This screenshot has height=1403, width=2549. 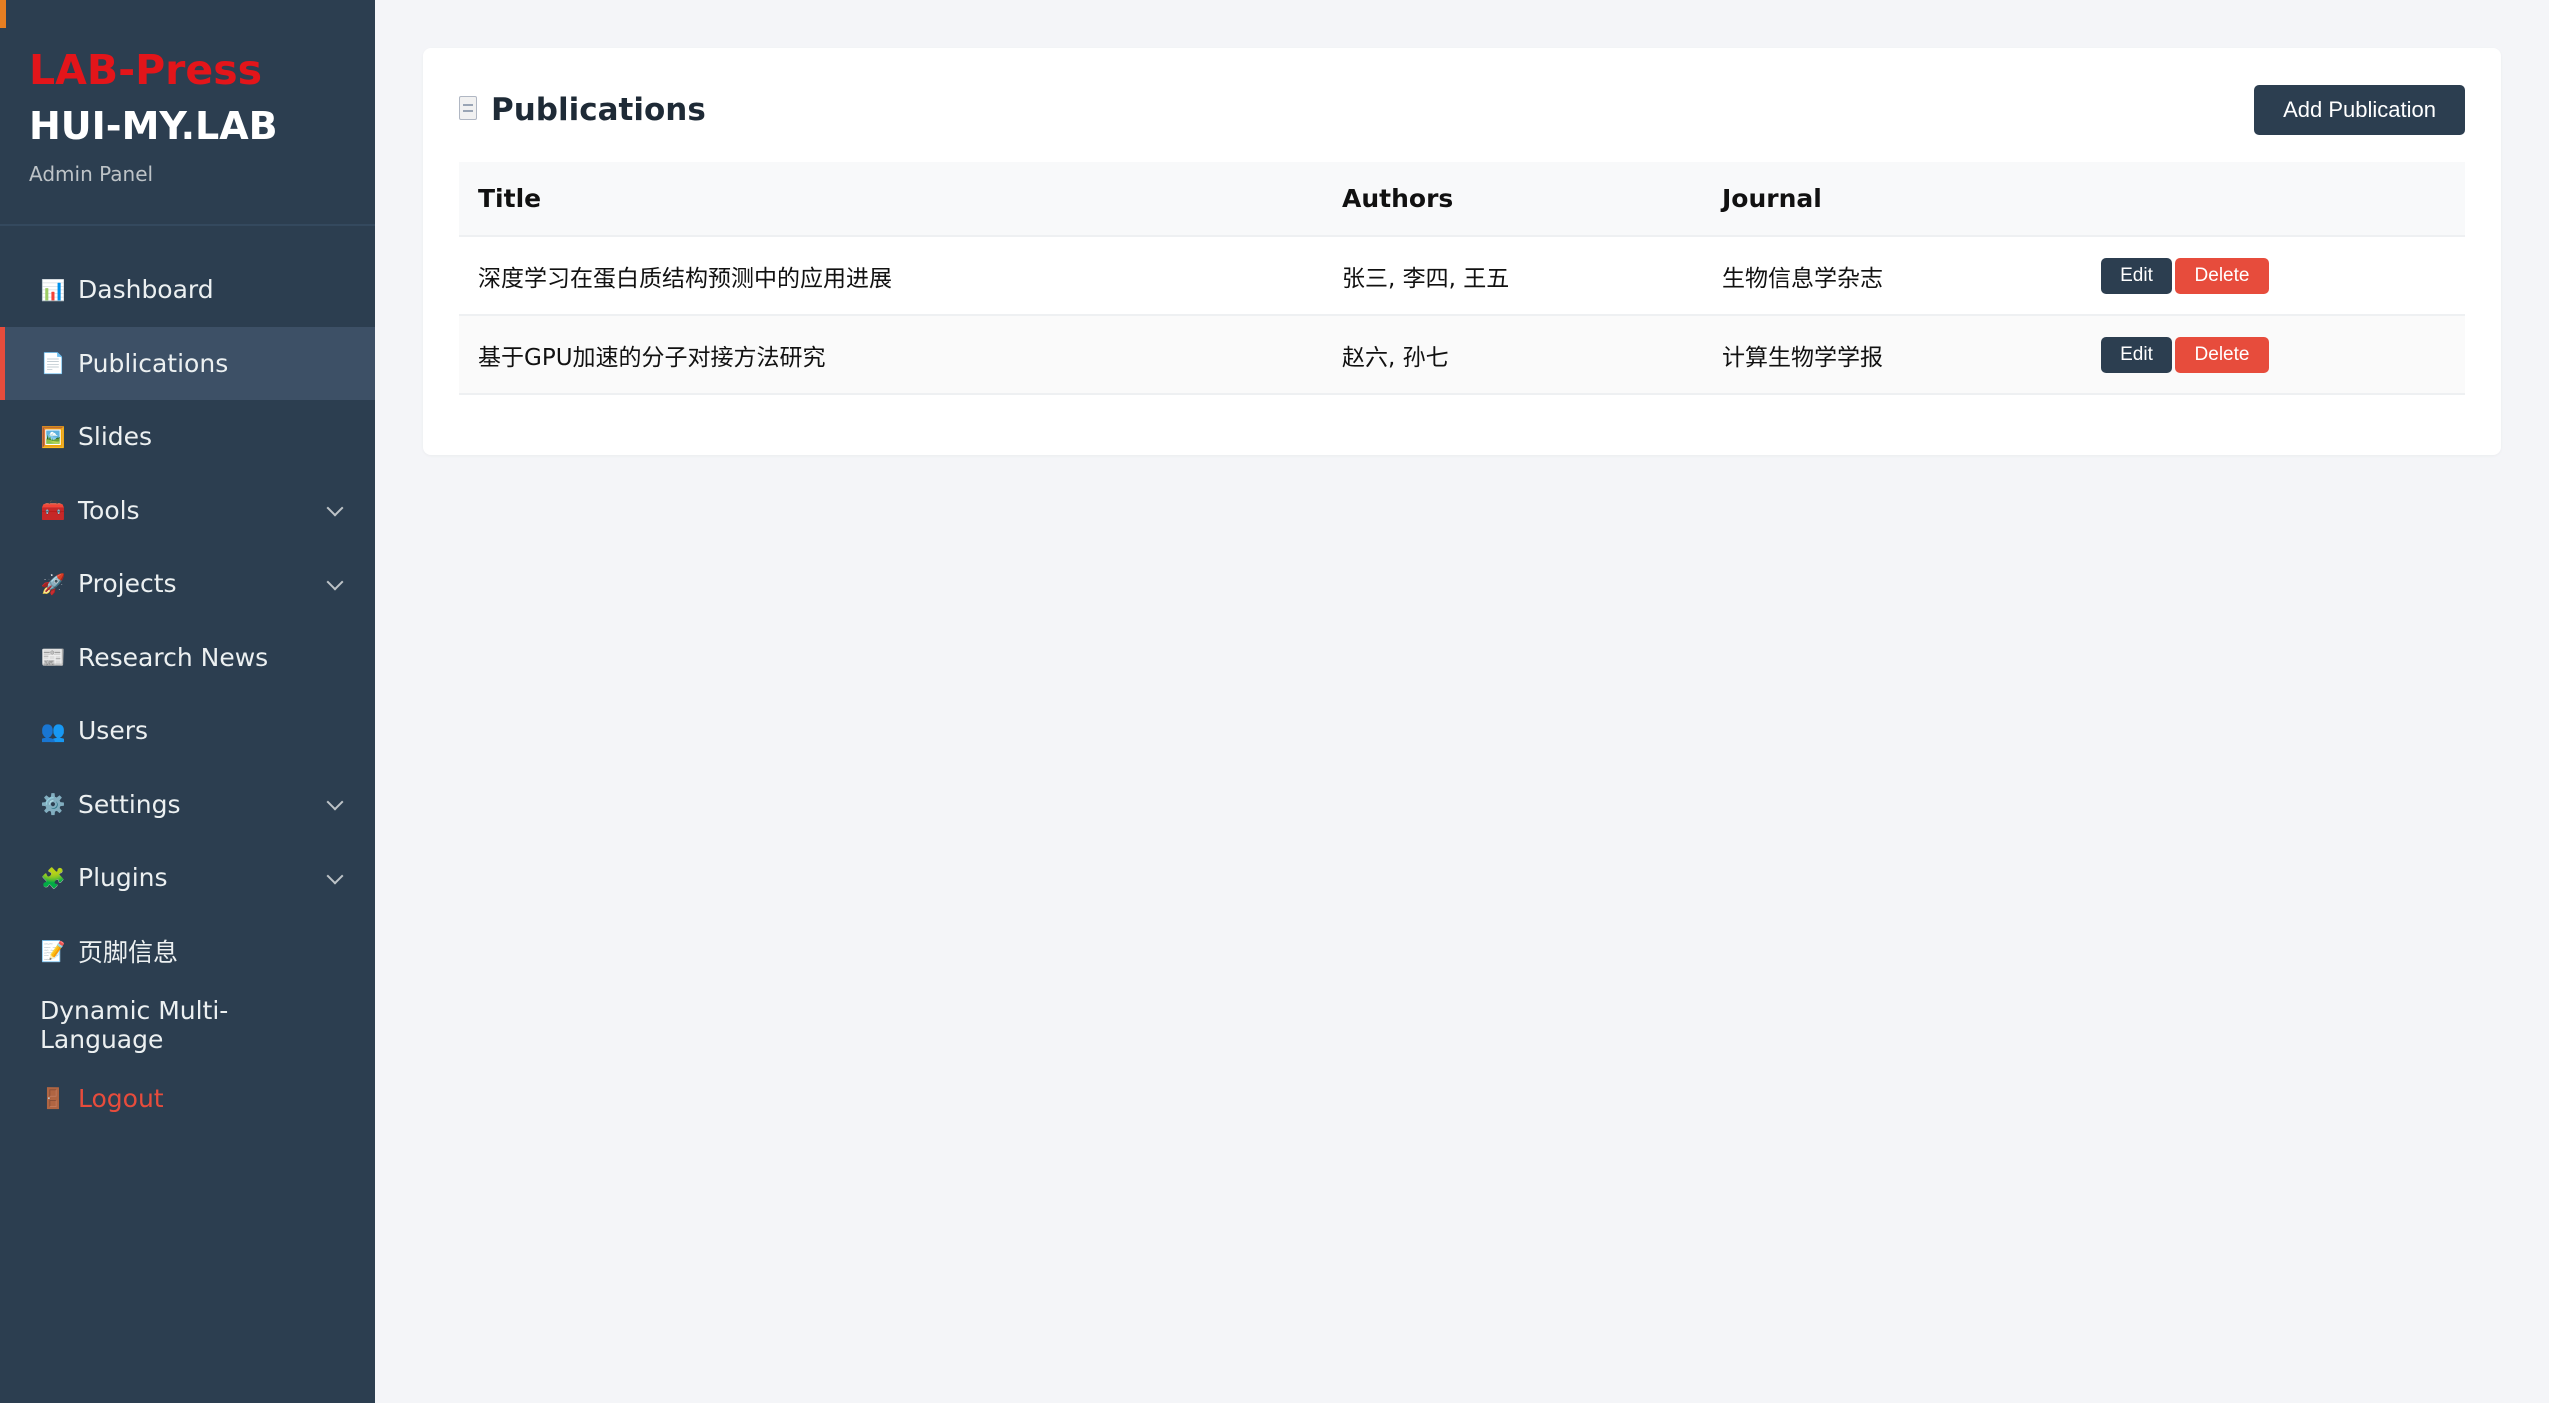 I want to click on cell-authors: 赵六, 孙七, so click(x=1513, y=355).